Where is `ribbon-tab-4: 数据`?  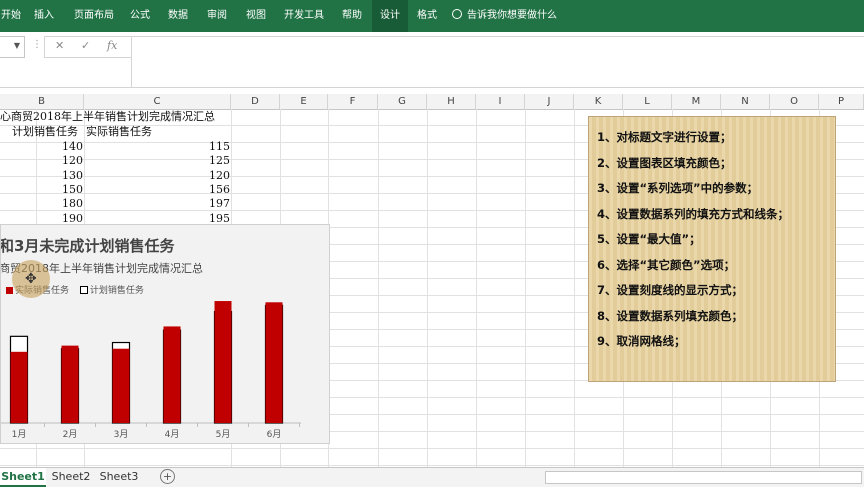
ribbon-tab-4: 数据 is located at coordinates (178, 16).